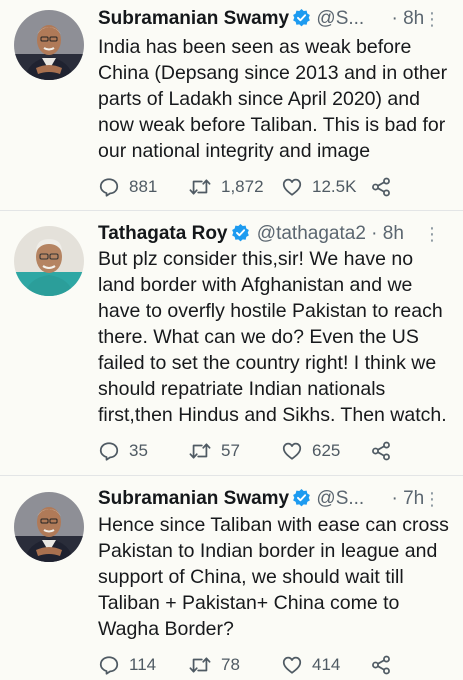 The image size is (463, 680). I want to click on like-button: 12.5K, so click(318, 186).